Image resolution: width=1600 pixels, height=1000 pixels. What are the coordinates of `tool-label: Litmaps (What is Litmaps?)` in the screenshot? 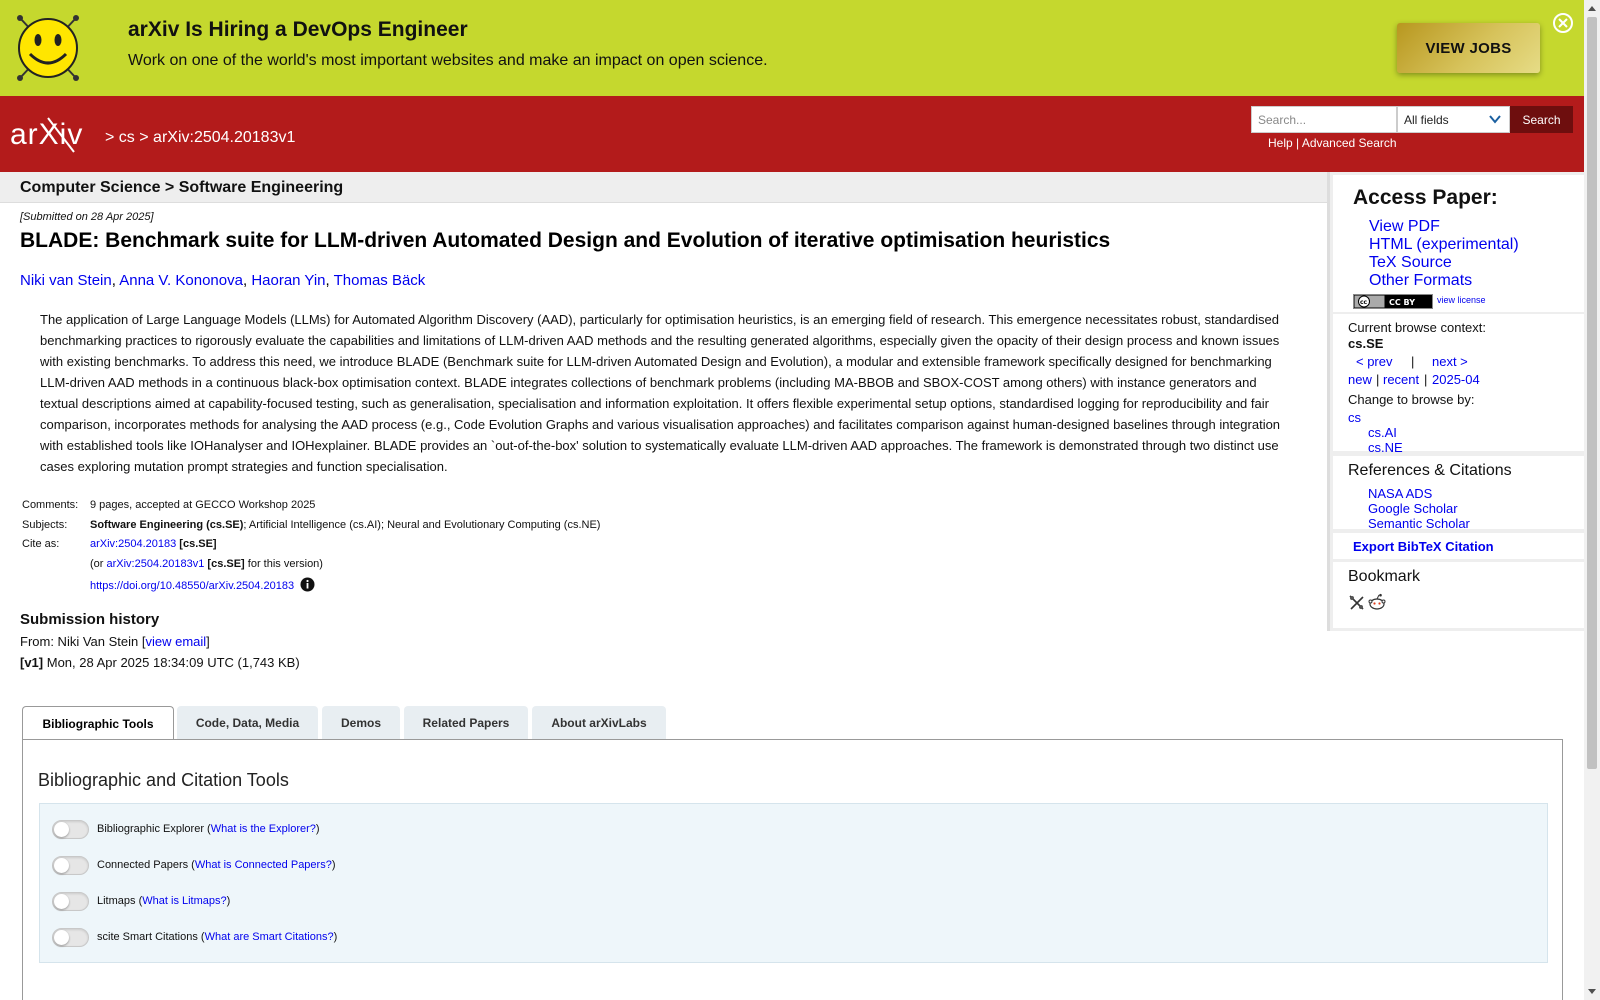 It's located at (163, 901).